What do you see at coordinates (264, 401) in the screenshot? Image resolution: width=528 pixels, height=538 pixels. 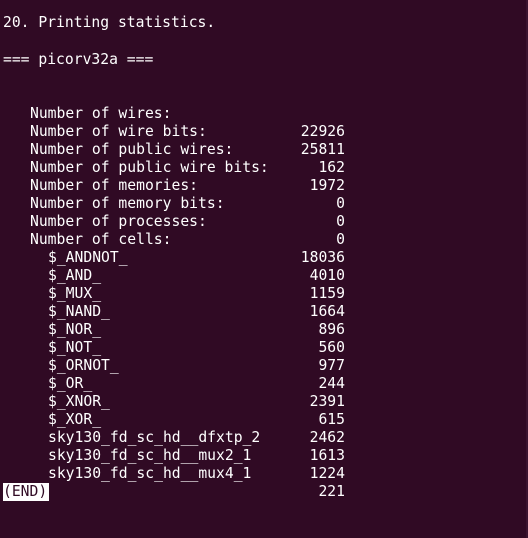 I see `cell-row: $_XNOR_ 615` at bounding box center [264, 401].